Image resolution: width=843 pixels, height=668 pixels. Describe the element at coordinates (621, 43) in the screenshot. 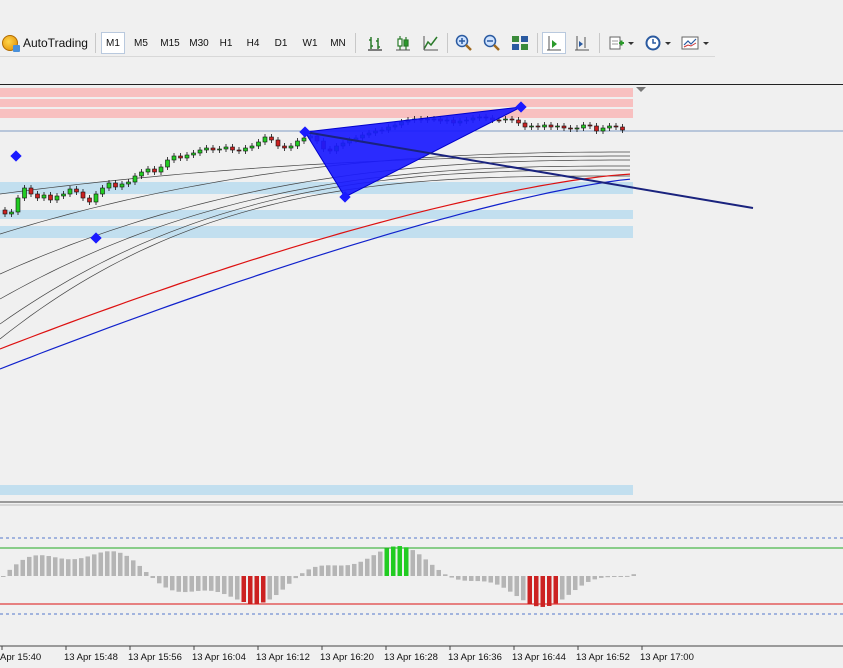

I see `indicators-list-button` at that location.